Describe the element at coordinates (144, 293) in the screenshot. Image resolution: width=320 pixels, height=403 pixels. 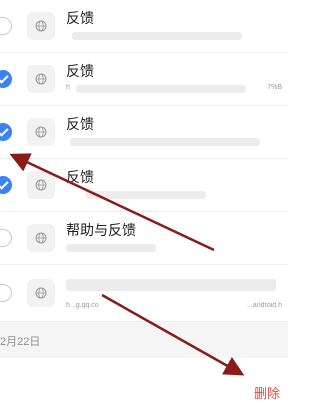
I see `list-item: h...g.qq.co ...android.h` at that location.